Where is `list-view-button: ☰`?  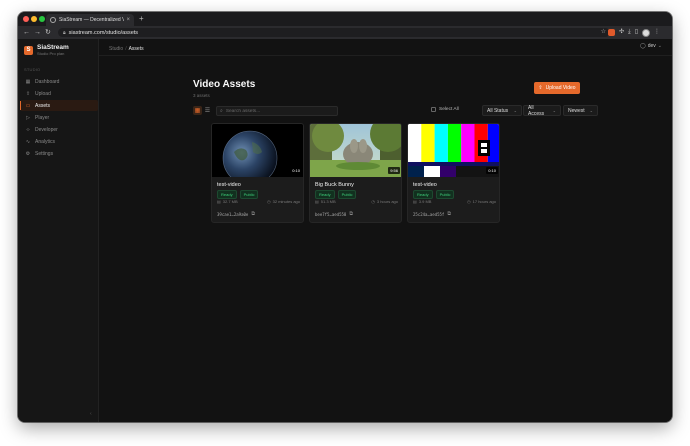 list-view-button: ☰ is located at coordinates (207, 110).